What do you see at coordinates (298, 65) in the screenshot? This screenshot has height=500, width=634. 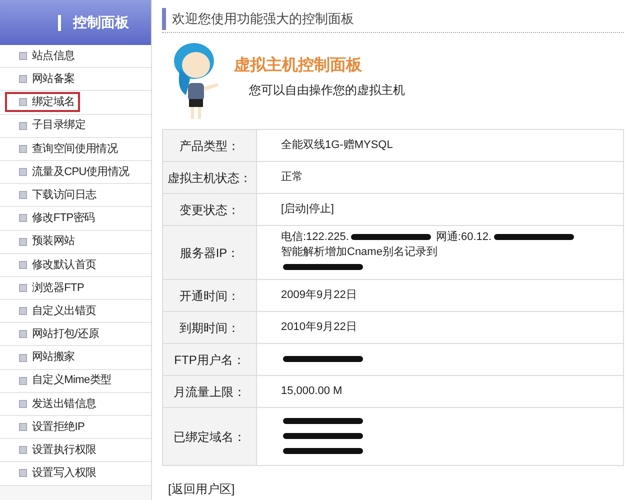 I see `banner-title: 虚拟主机控制面板` at bounding box center [298, 65].